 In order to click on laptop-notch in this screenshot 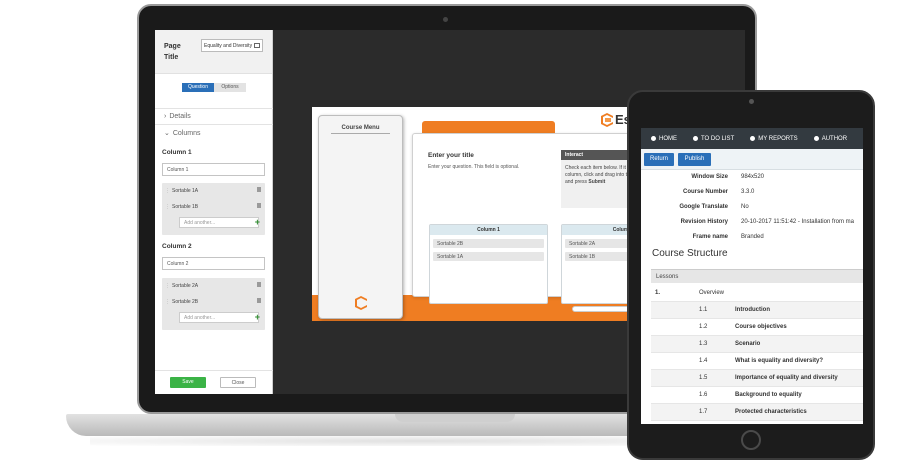, I will do `click(455, 418)`.